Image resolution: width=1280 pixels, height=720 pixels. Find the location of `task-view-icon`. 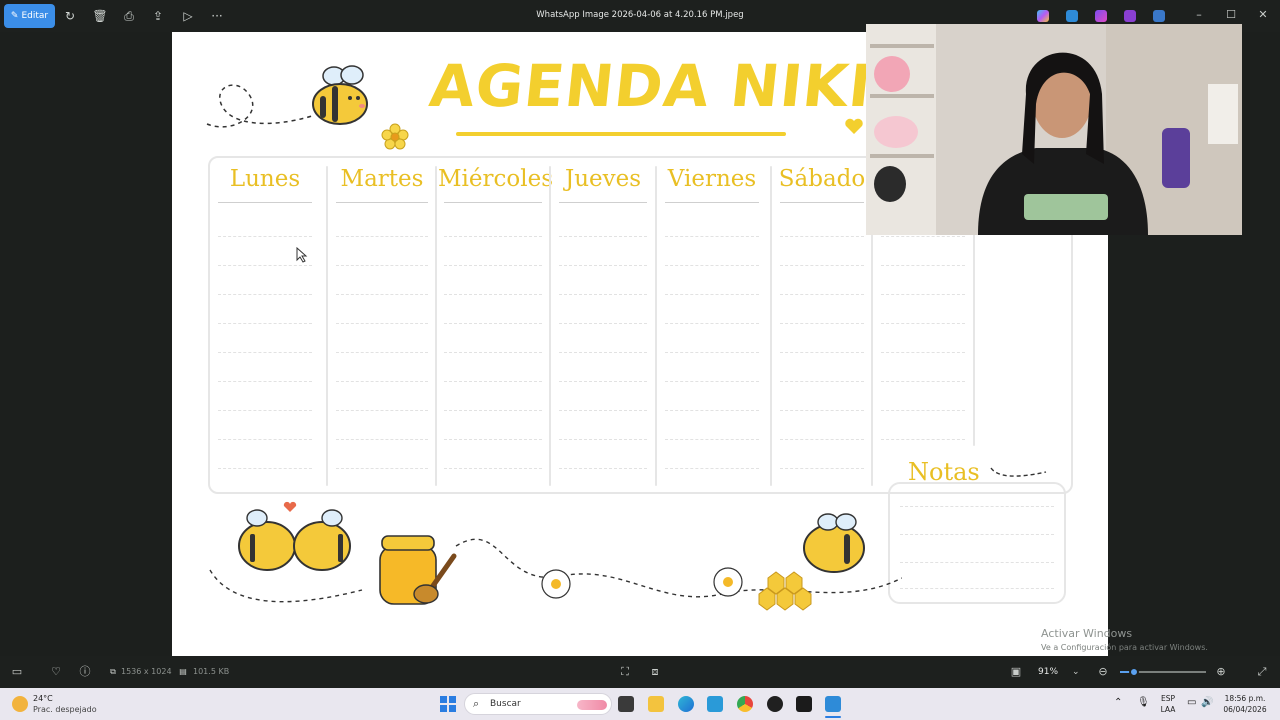

task-view-icon is located at coordinates (626, 704).